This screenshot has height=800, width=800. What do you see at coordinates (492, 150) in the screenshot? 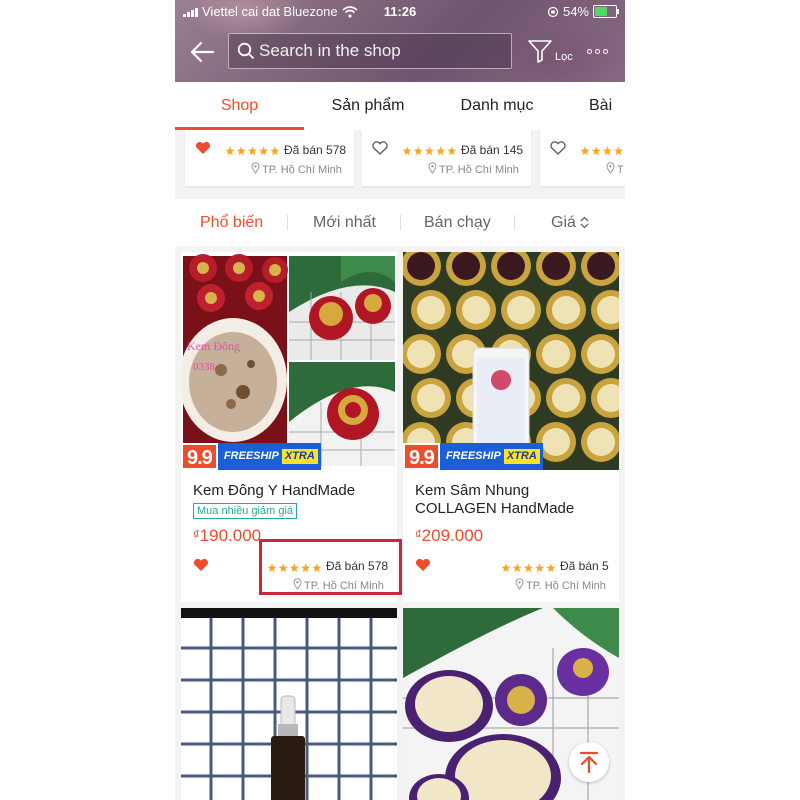
I see `sold-count: Đã bán 145` at bounding box center [492, 150].